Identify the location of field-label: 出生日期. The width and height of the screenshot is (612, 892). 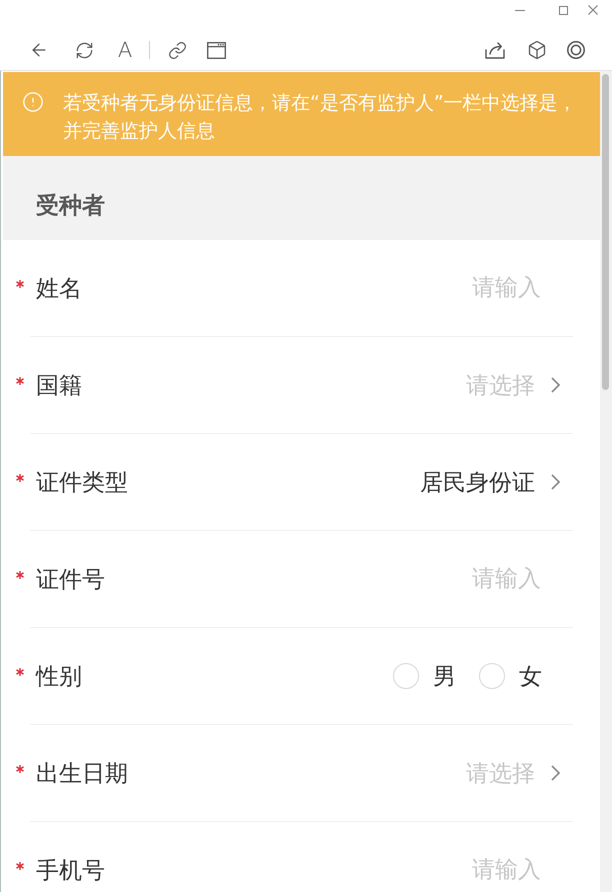
(82, 774).